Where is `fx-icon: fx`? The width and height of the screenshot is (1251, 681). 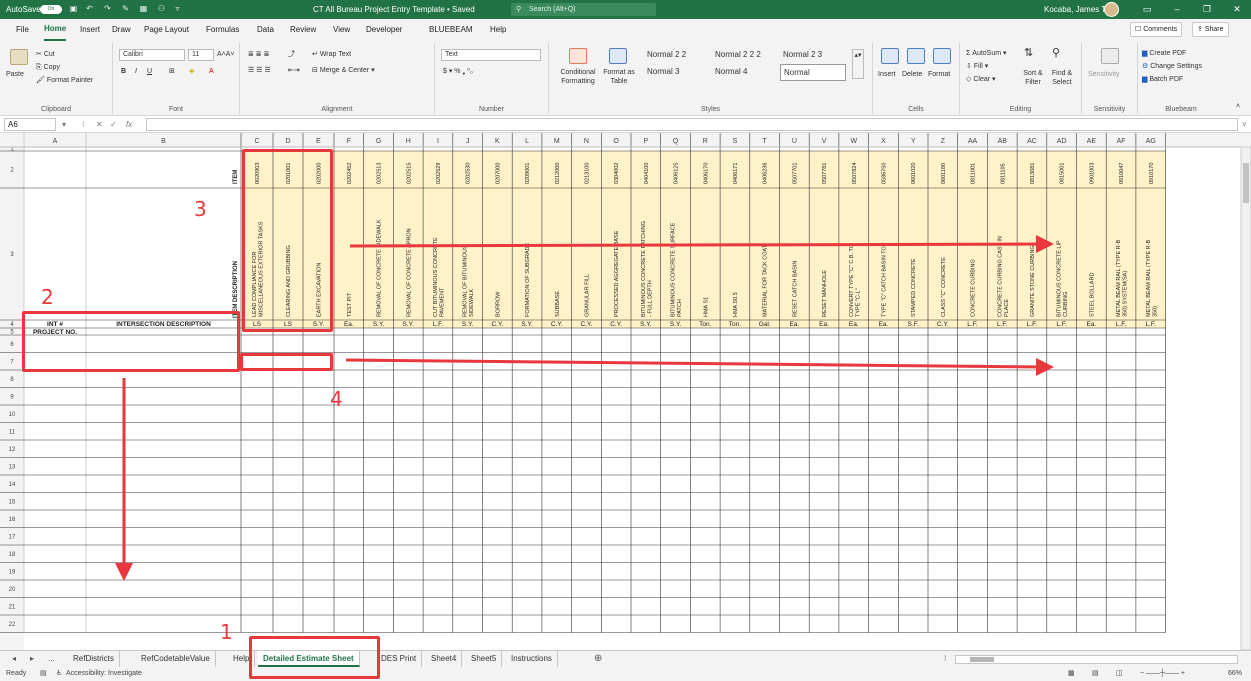
fx-icon: fx is located at coordinates (129, 124).